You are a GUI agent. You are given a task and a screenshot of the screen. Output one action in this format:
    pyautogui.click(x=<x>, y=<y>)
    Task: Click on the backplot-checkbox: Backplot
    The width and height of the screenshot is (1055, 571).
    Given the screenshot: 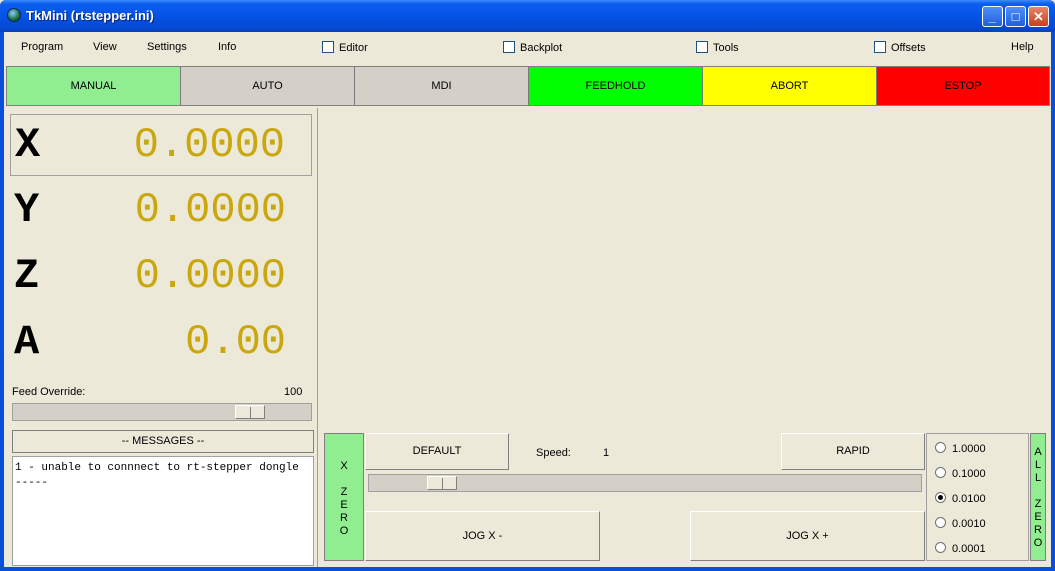 What is the action you would take?
    pyautogui.click(x=532, y=47)
    